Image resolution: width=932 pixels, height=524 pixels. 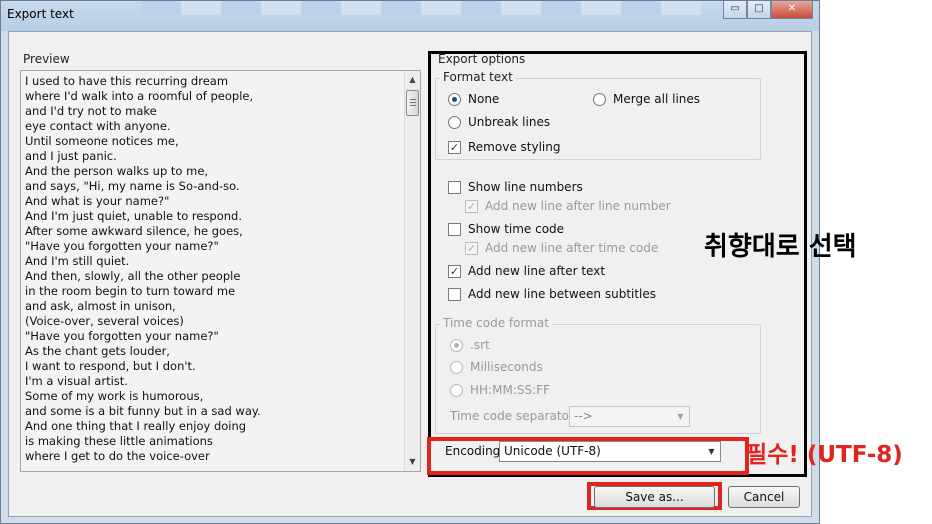 I want to click on preview-line: (Voice-over, several voices), so click(x=104, y=321).